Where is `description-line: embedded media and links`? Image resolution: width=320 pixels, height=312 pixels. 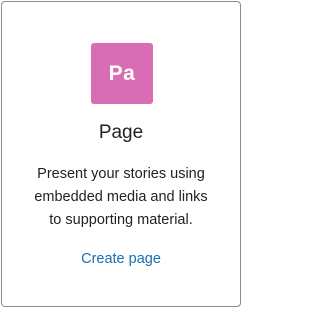
description-line: embedded media and links is located at coordinates (121, 197).